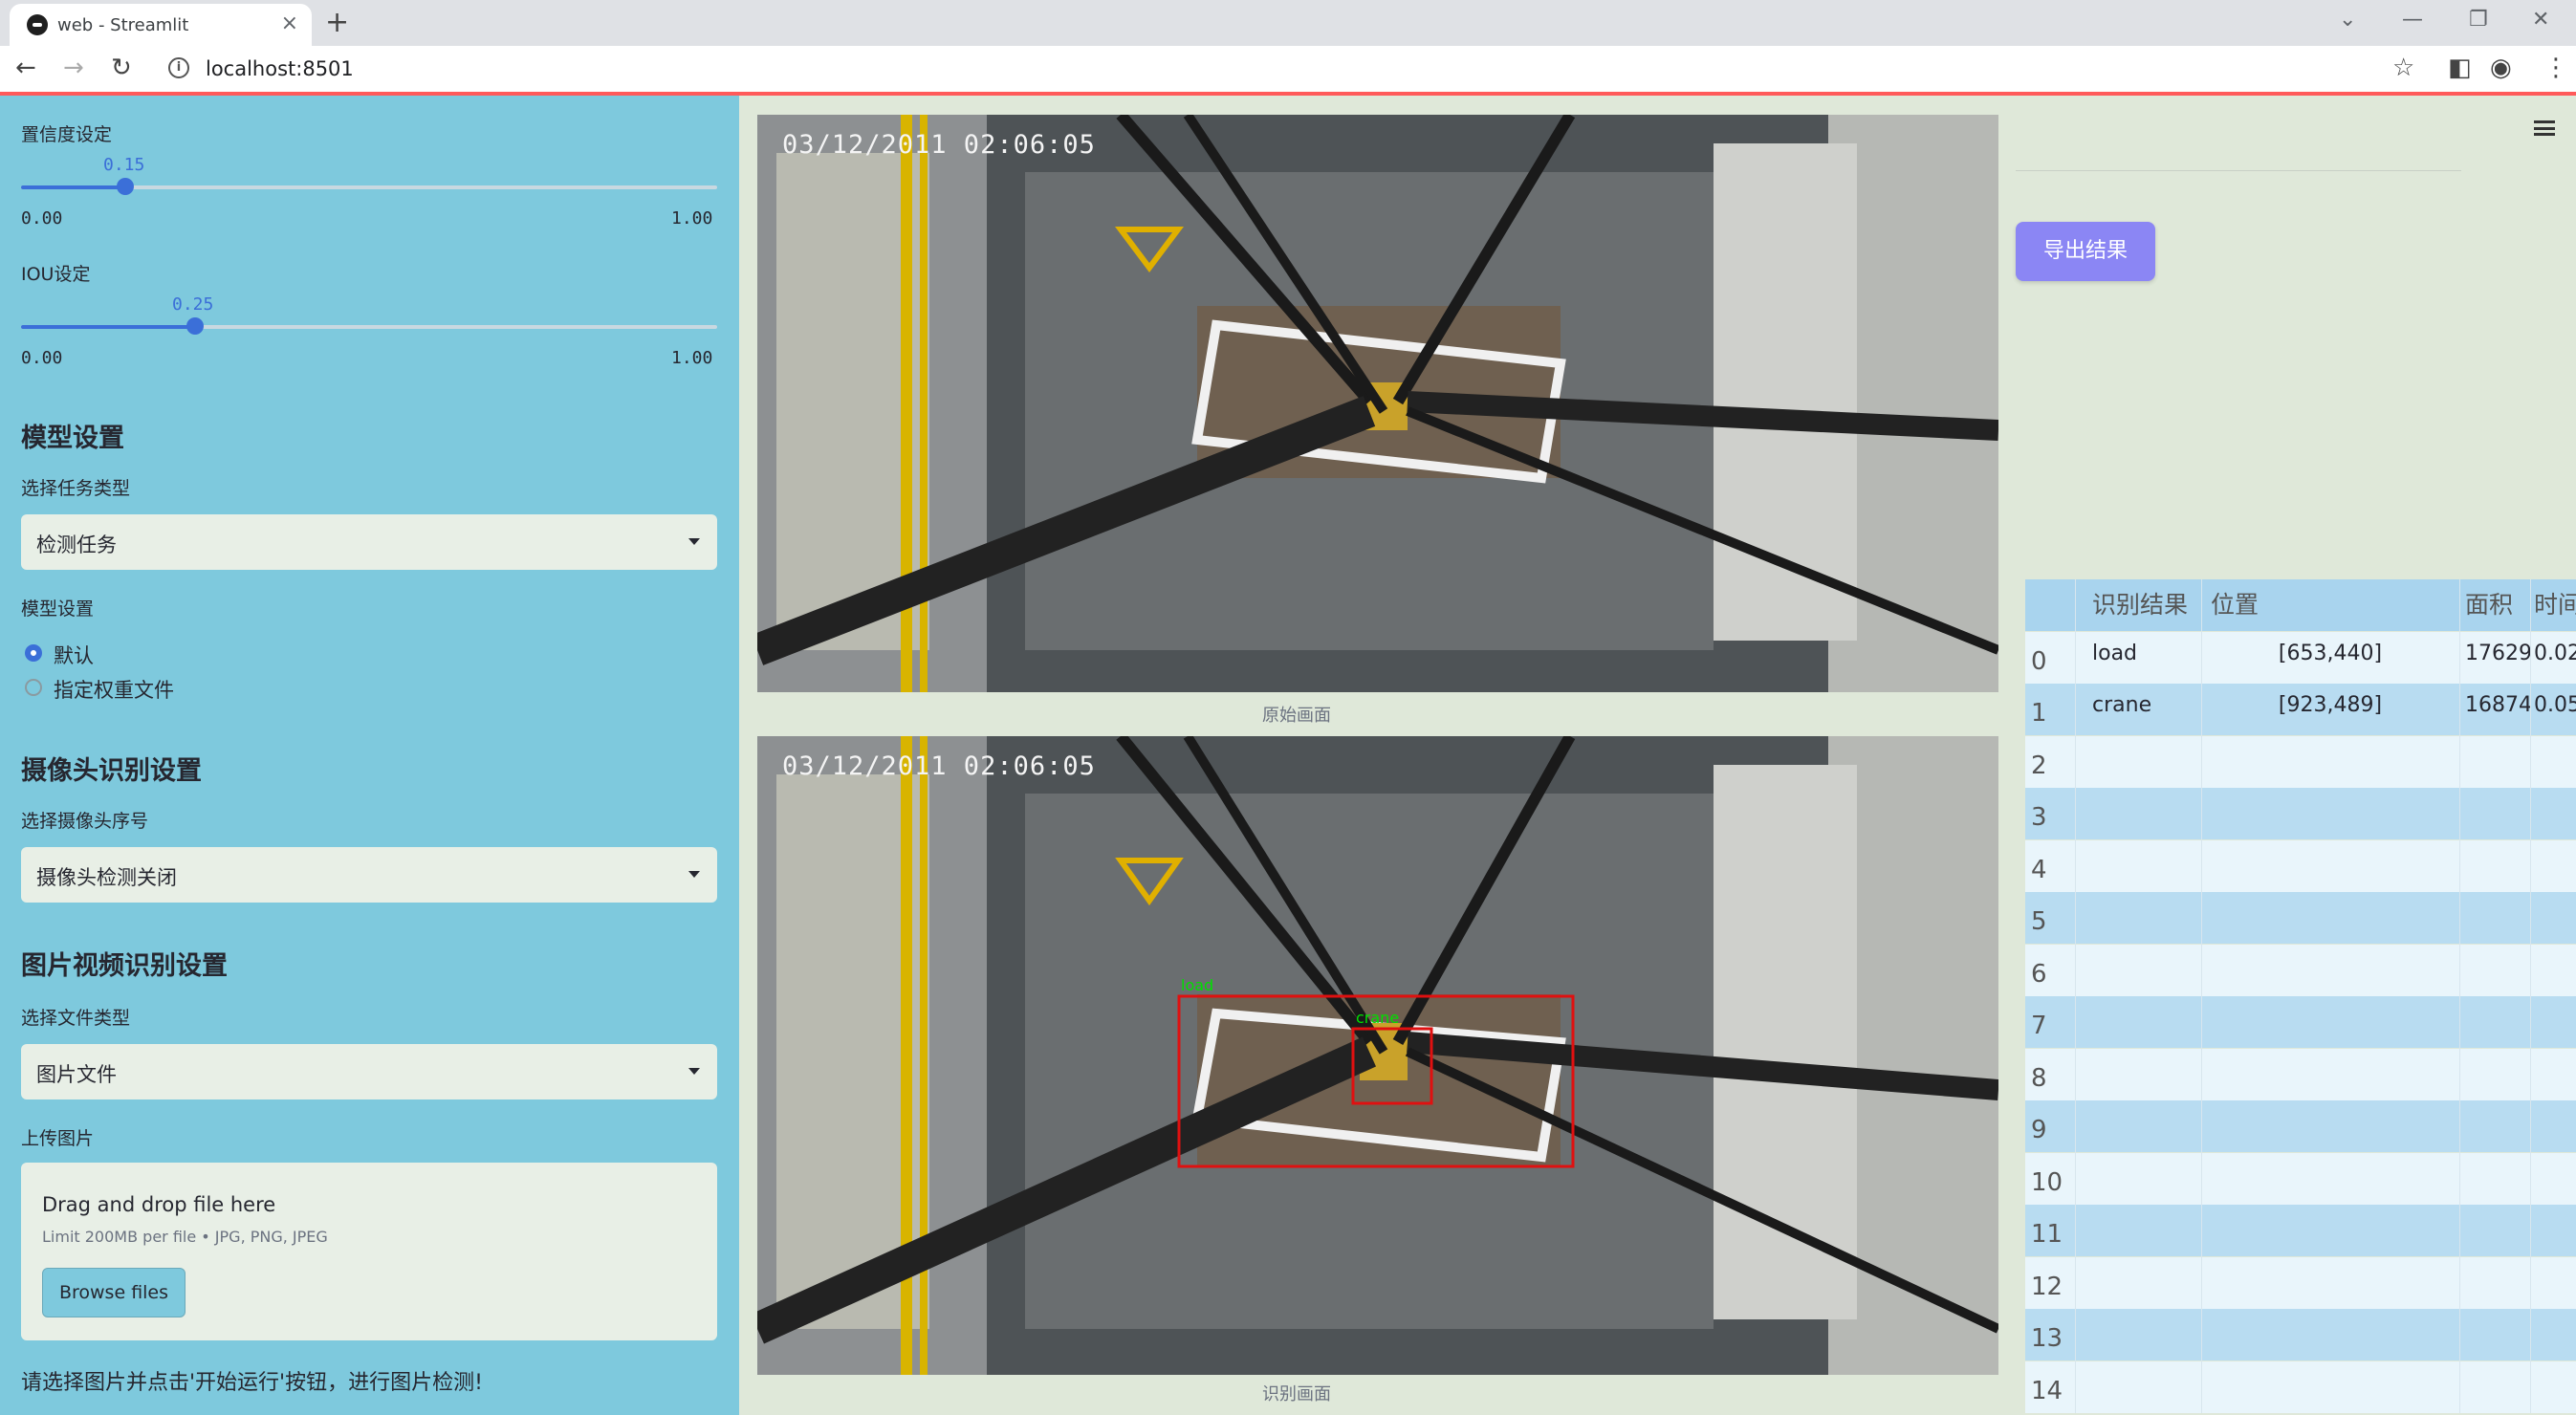  I want to click on table-cell: 176290, so click(2497, 653).